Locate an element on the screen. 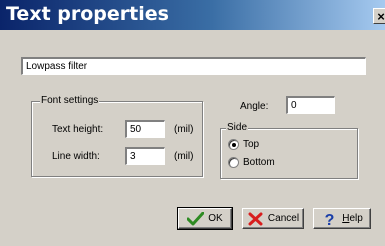 This screenshot has width=385, height=246. help-button: ? Help is located at coordinates (342, 218).